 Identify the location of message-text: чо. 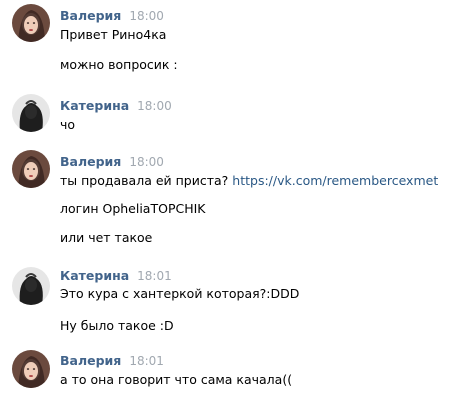
(68, 124).